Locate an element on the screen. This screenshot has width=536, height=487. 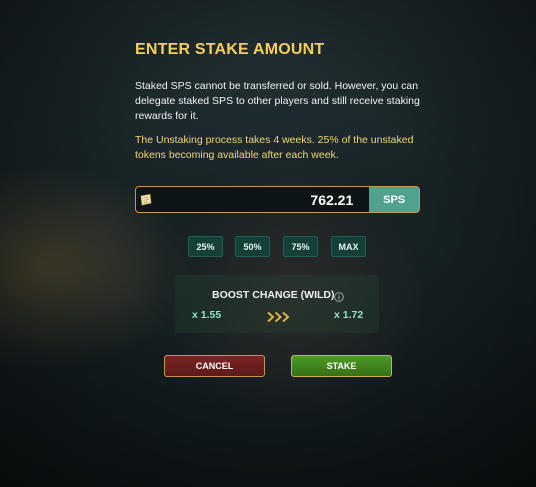
boost-new-multiplier: x 1.72 is located at coordinates (349, 315).